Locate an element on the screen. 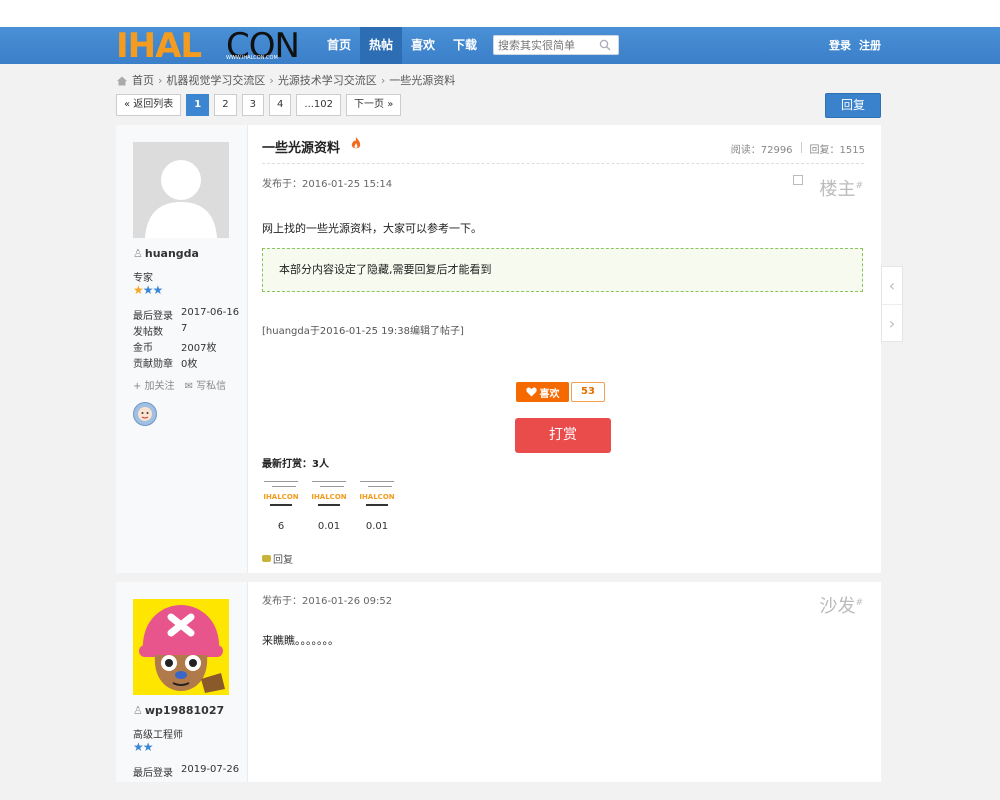 Image resolution: width=1000 pixels, height=800 pixels. medal-icon is located at coordinates (145, 414).